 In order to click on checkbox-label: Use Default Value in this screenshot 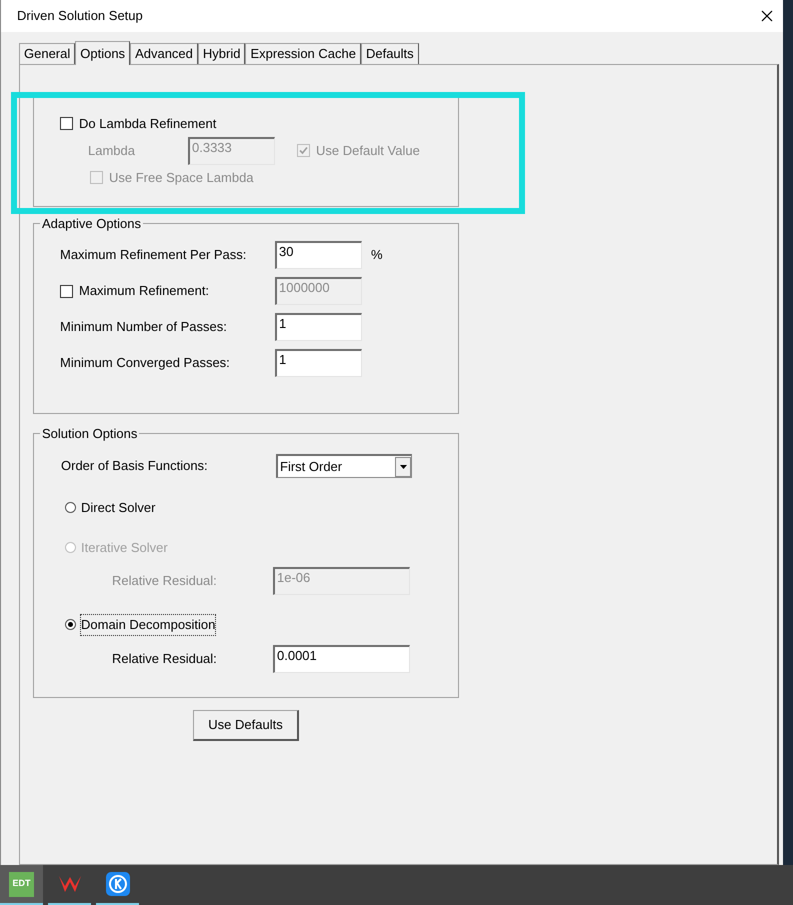, I will do `click(368, 151)`.